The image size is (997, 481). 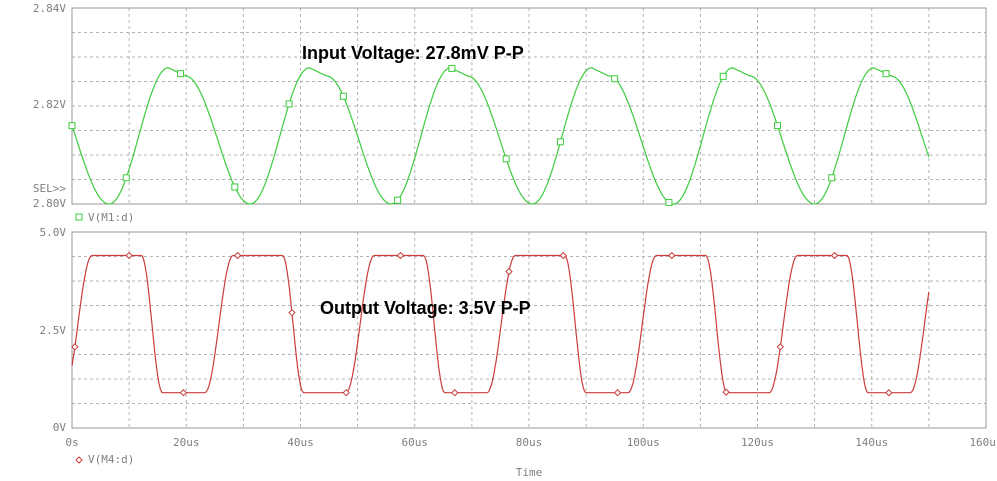 I want to click on y-tick-bottom-2: 0V, so click(x=60, y=427).